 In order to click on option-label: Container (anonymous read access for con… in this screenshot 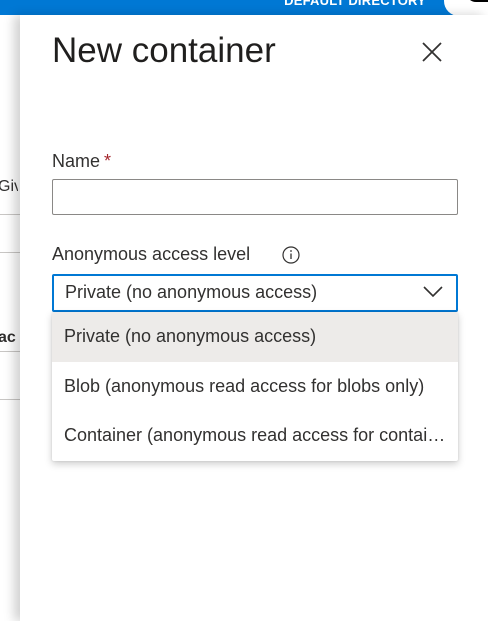, I will do `click(256, 435)`.